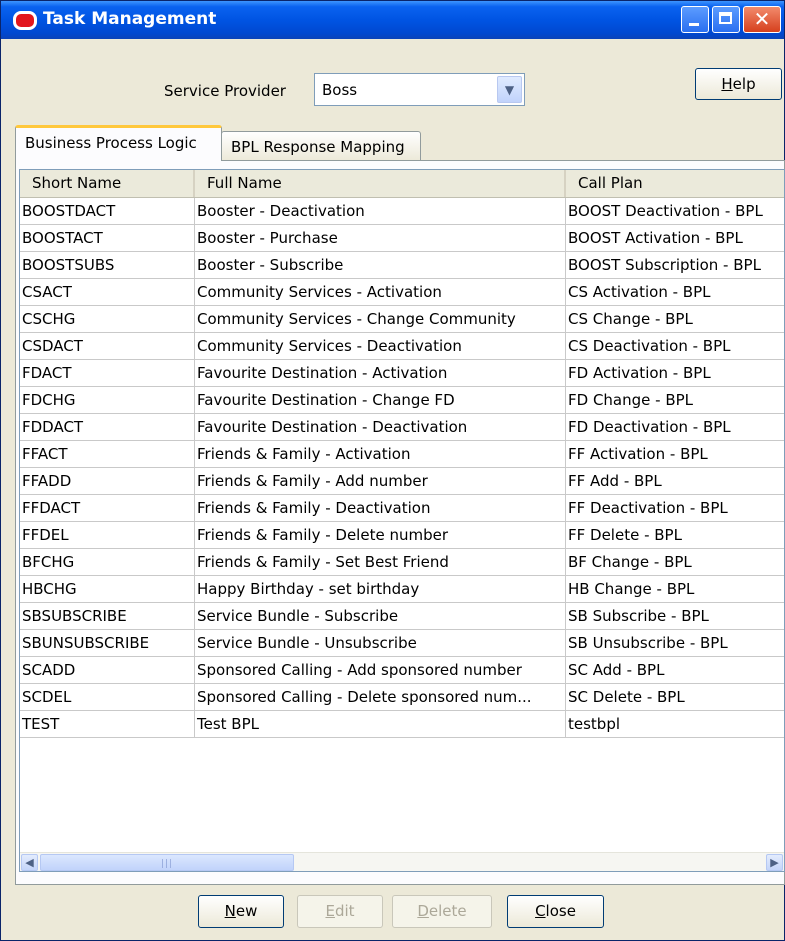  I want to click on column-header-short-name: Short Name, so click(107, 183).